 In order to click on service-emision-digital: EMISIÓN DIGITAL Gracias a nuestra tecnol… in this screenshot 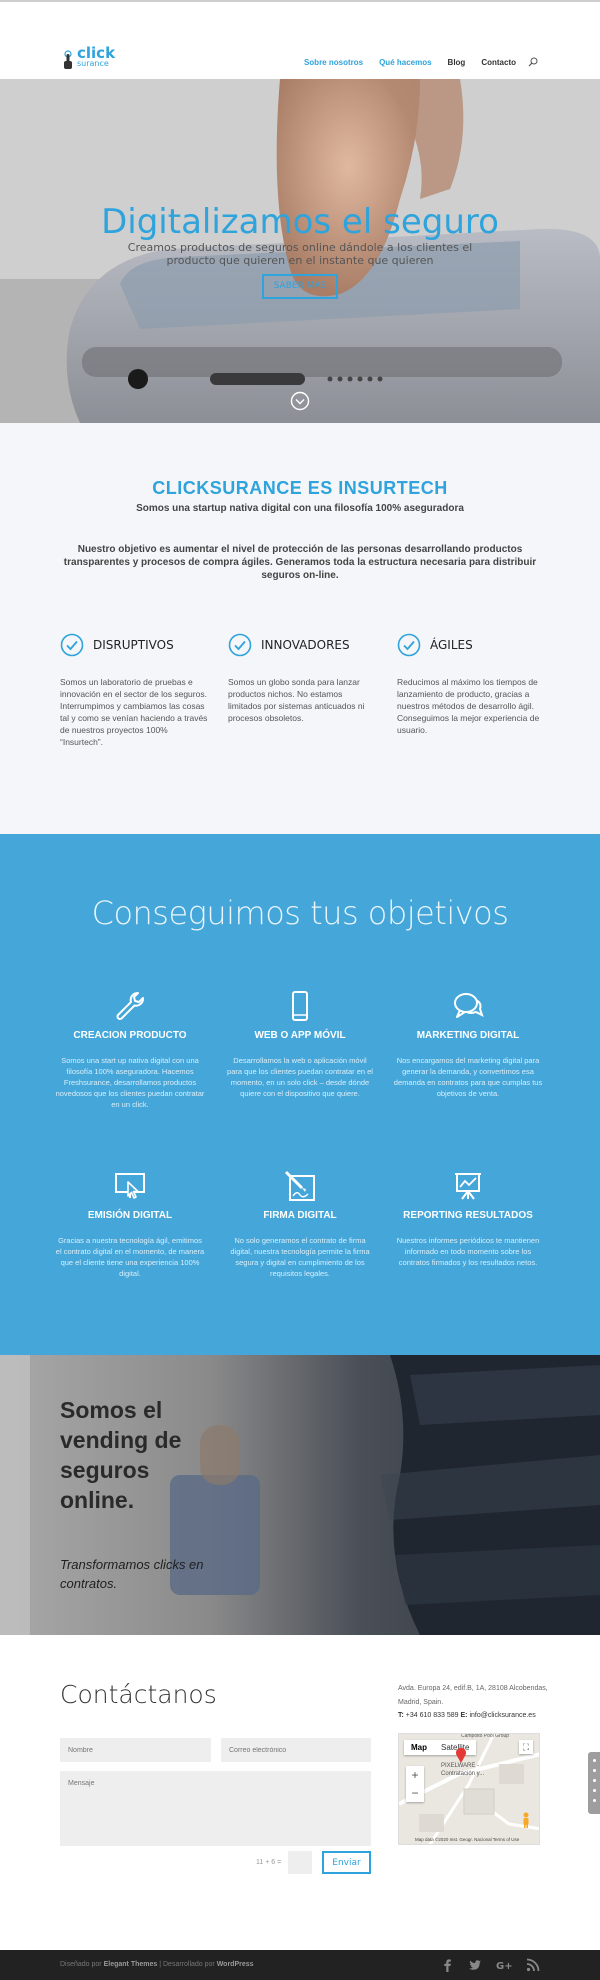, I will do `click(130, 1224)`.